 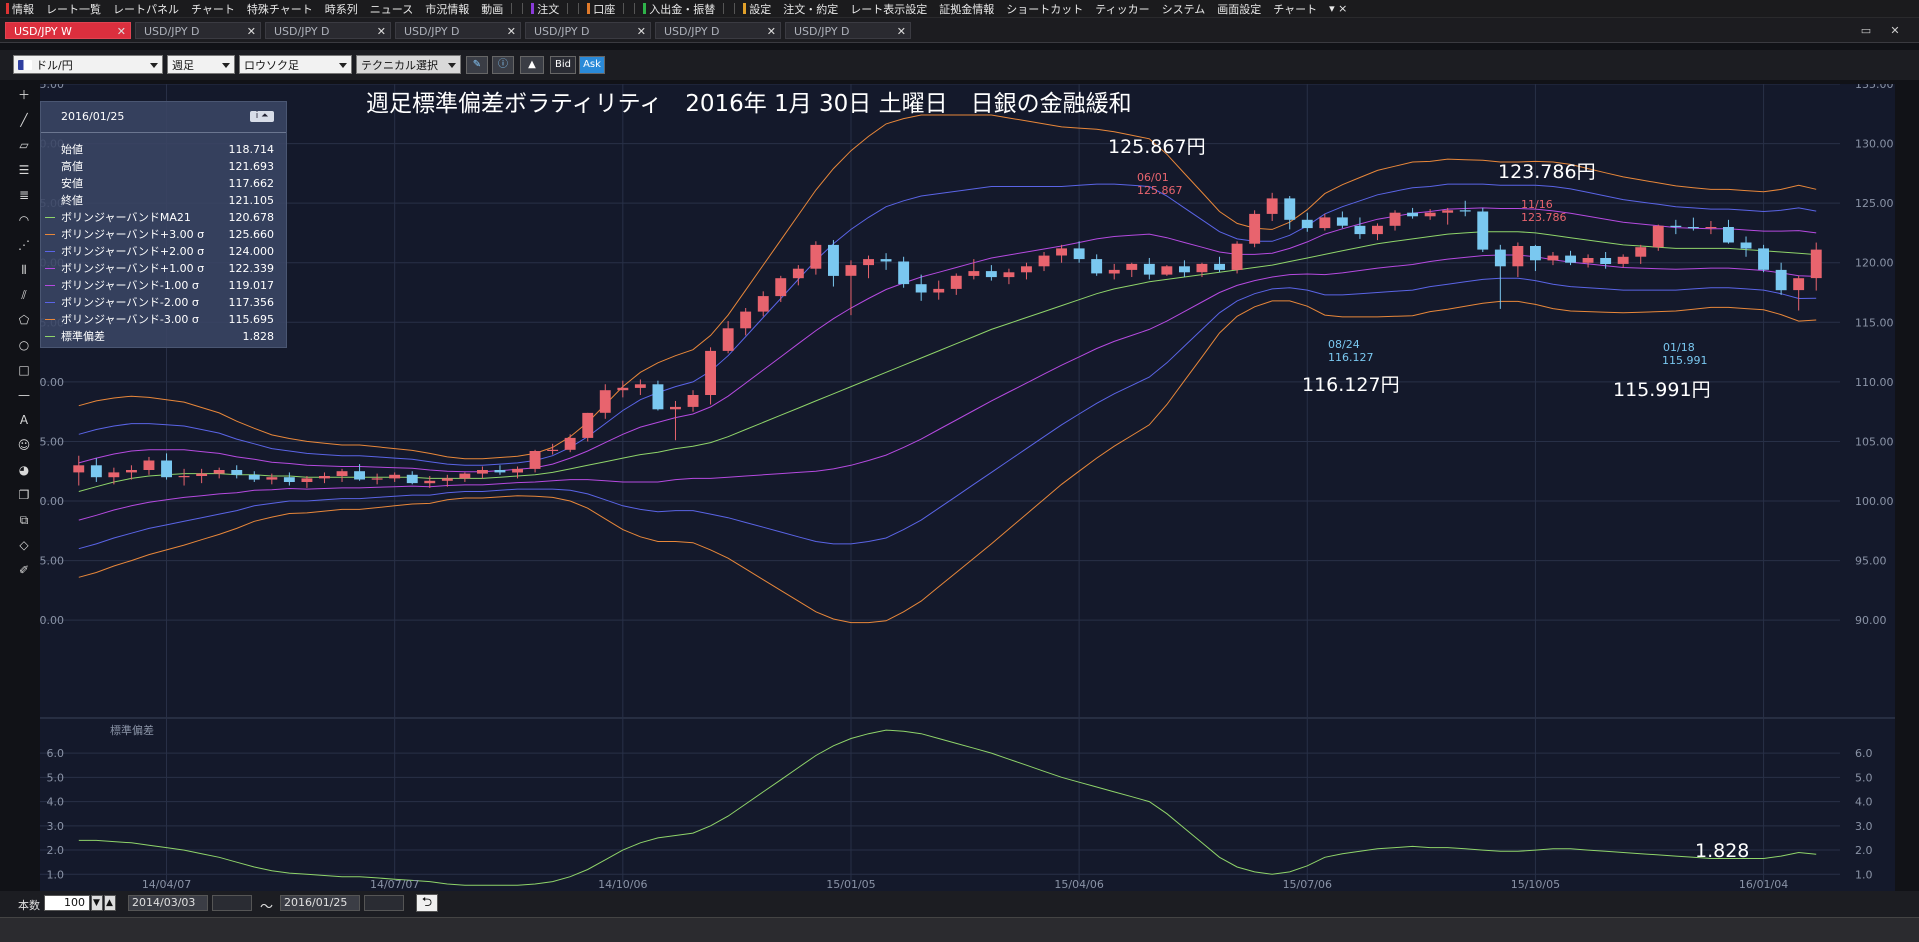 I want to click on crosshair-icon: ＋, so click(x=24, y=95).